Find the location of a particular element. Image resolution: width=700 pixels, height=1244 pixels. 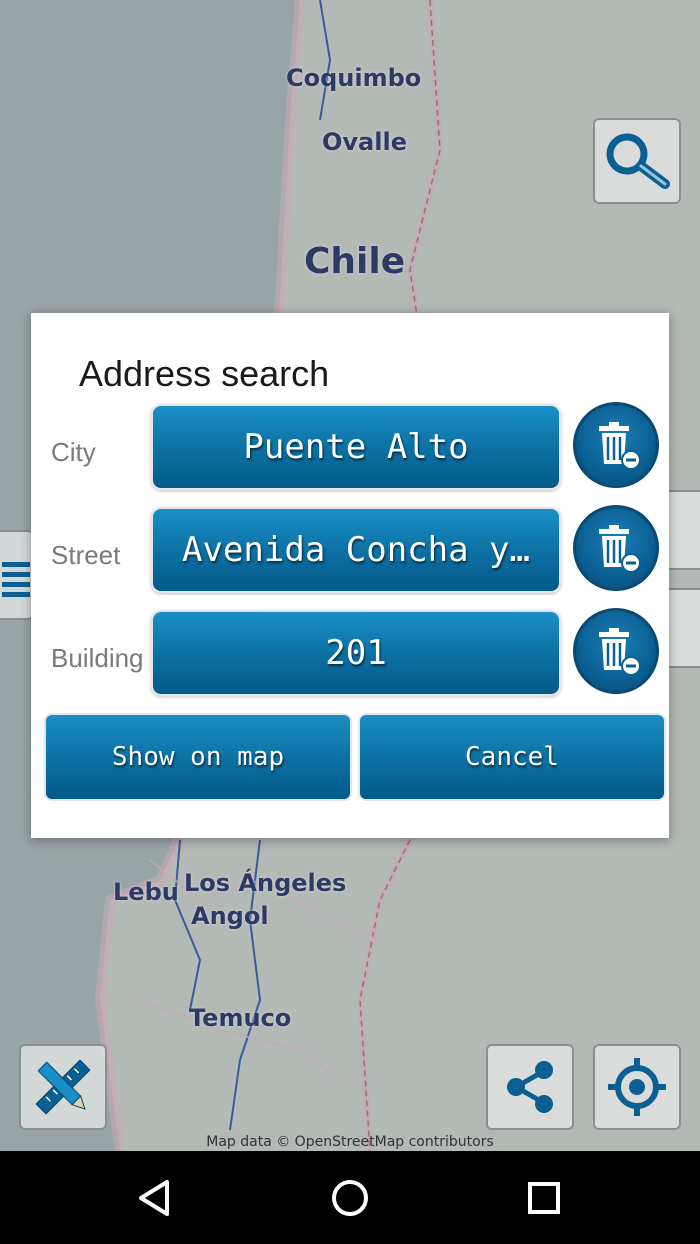

recents-square-icon is located at coordinates (544, 1198).